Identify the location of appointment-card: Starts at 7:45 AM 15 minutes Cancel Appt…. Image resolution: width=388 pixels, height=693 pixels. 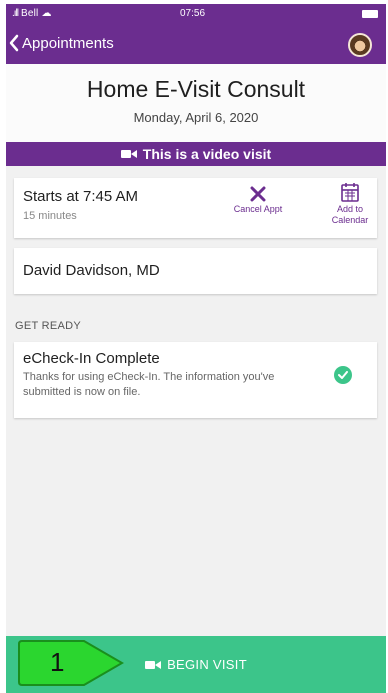
(195, 208).